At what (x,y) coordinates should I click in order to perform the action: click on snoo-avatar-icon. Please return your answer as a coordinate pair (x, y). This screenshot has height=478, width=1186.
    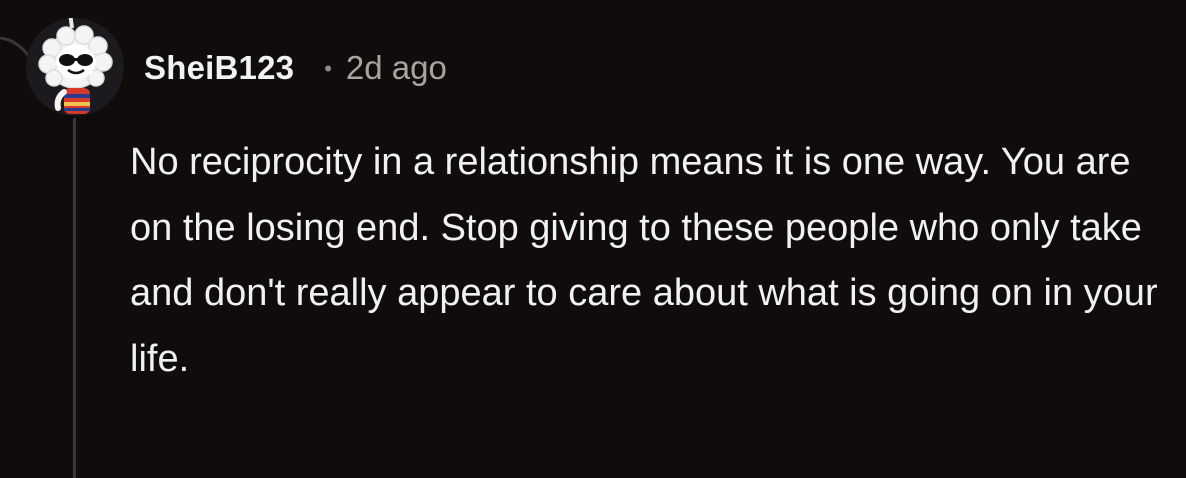
    Looking at the image, I should click on (75, 66).